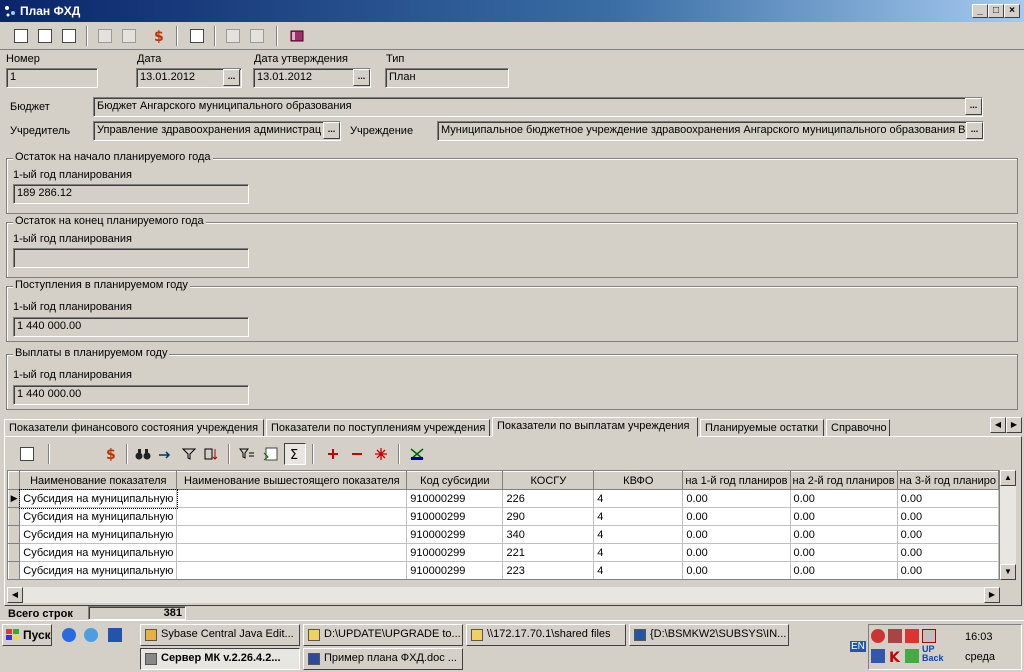 Image resolution: width=1024 pixels, height=672 pixels. What do you see at coordinates (69, 36) in the screenshot?
I see `export-icon` at bounding box center [69, 36].